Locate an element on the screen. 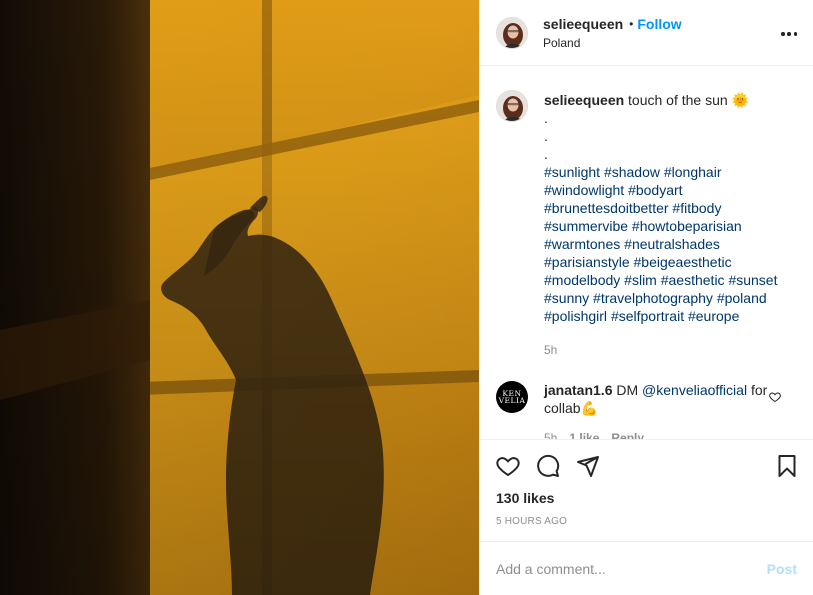 The image size is (813, 595). post-header-meta: selieequeen • Follow Poland is located at coordinates (612, 33).